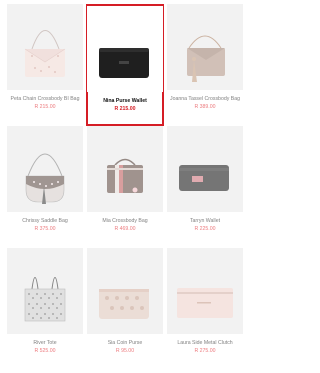  Describe the element at coordinates (205, 99) in the screenshot. I see `product-title: Joanna Tassel Crossbody Bag` at that location.